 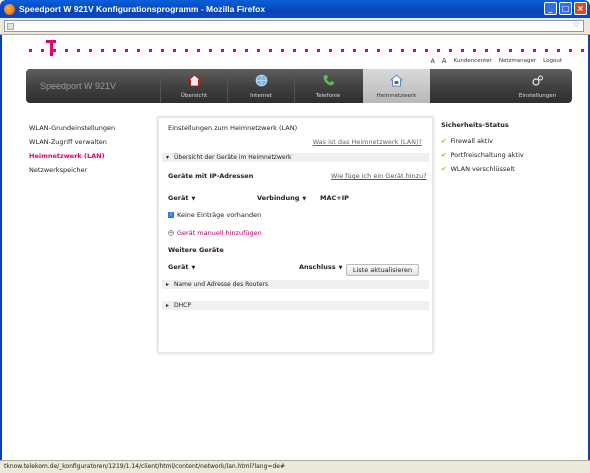 What do you see at coordinates (382, 270) in the screenshot?
I see `refresh-list-button: Liste aktualisieren` at bounding box center [382, 270].